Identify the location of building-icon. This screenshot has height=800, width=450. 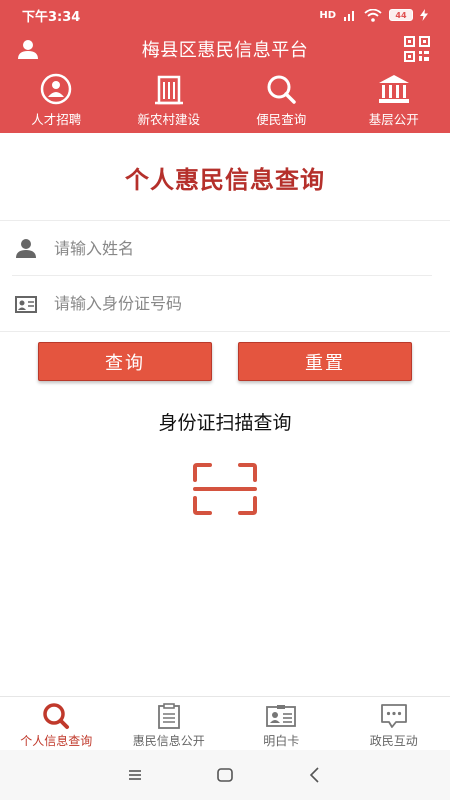
(168, 90).